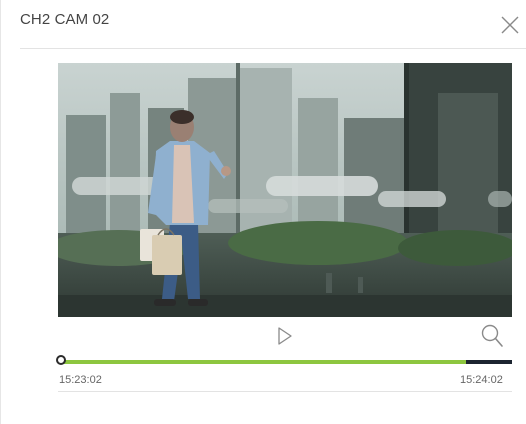  I want to click on timeline-end-time: 15:24:02, so click(481, 380).